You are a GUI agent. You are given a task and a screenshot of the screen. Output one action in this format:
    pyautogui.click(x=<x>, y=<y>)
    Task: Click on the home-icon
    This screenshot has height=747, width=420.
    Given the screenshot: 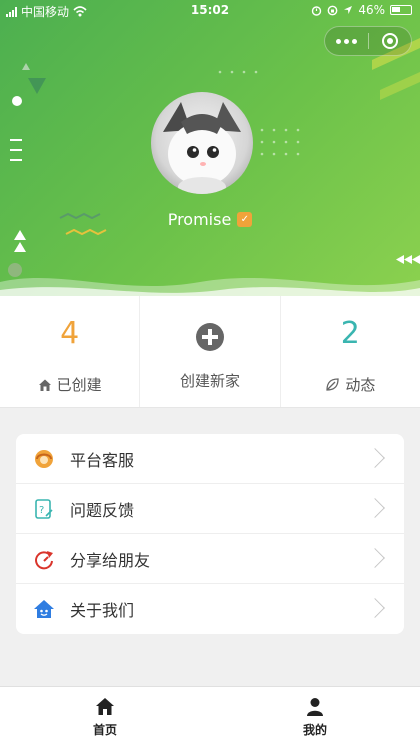 What is the action you would take?
    pyautogui.click(x=44, y=385)
    